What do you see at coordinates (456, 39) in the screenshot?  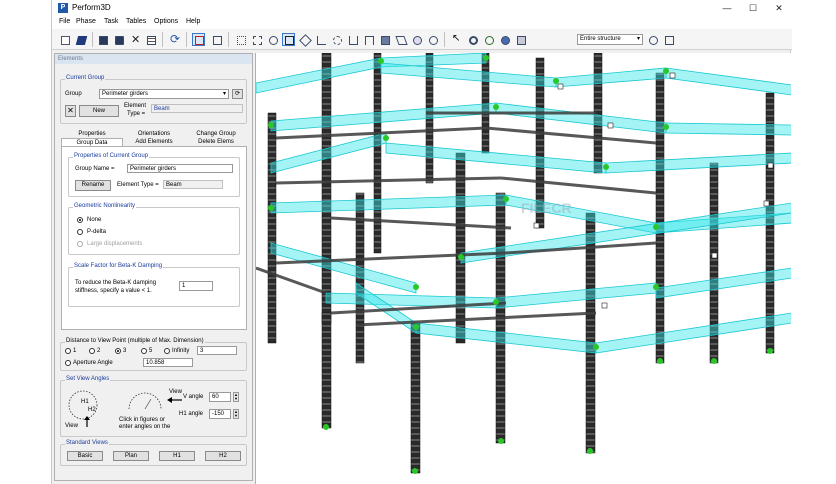 I see `undo-view-icon: ↖` at bounding box center [456, 39].